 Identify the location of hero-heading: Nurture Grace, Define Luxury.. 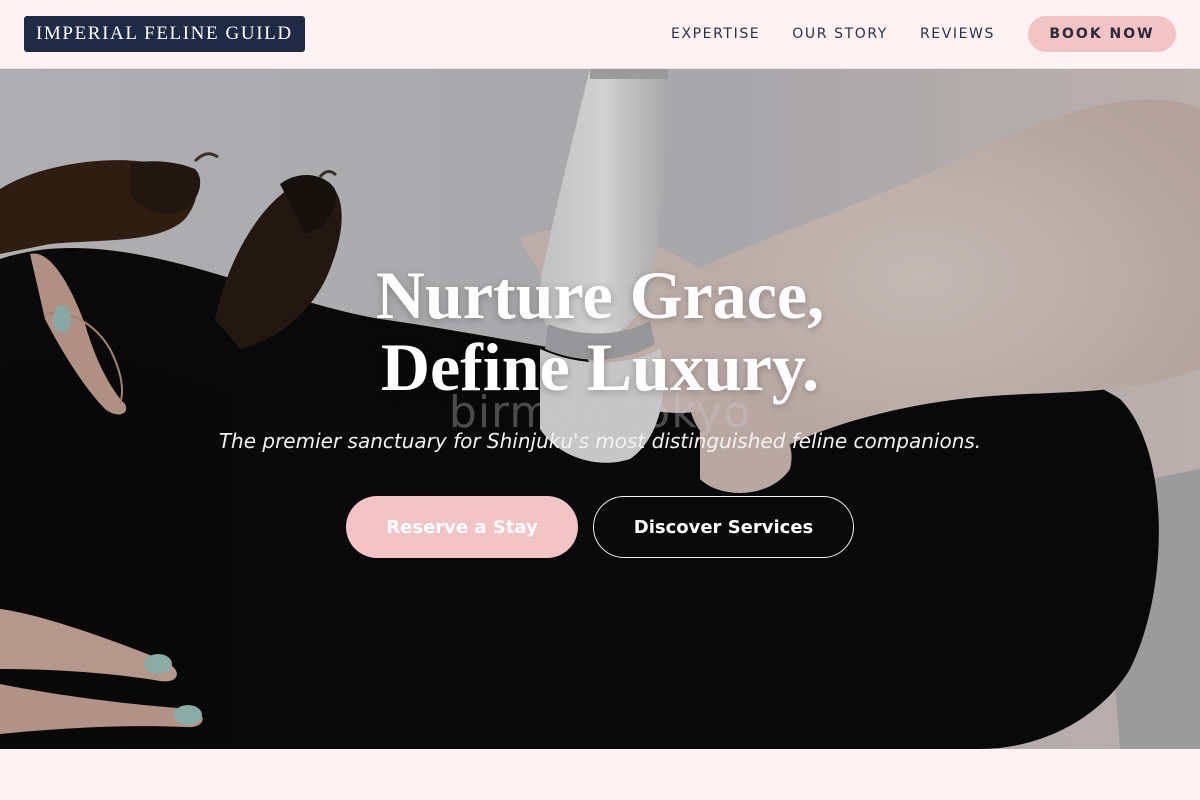
(600, 331).